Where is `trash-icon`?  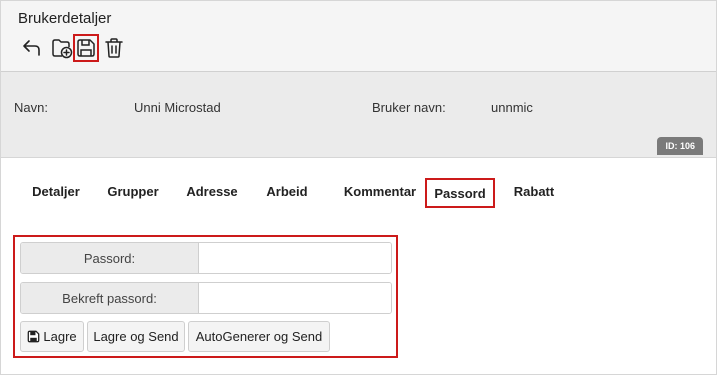 trash-icon is located at coordinates (114, 48).